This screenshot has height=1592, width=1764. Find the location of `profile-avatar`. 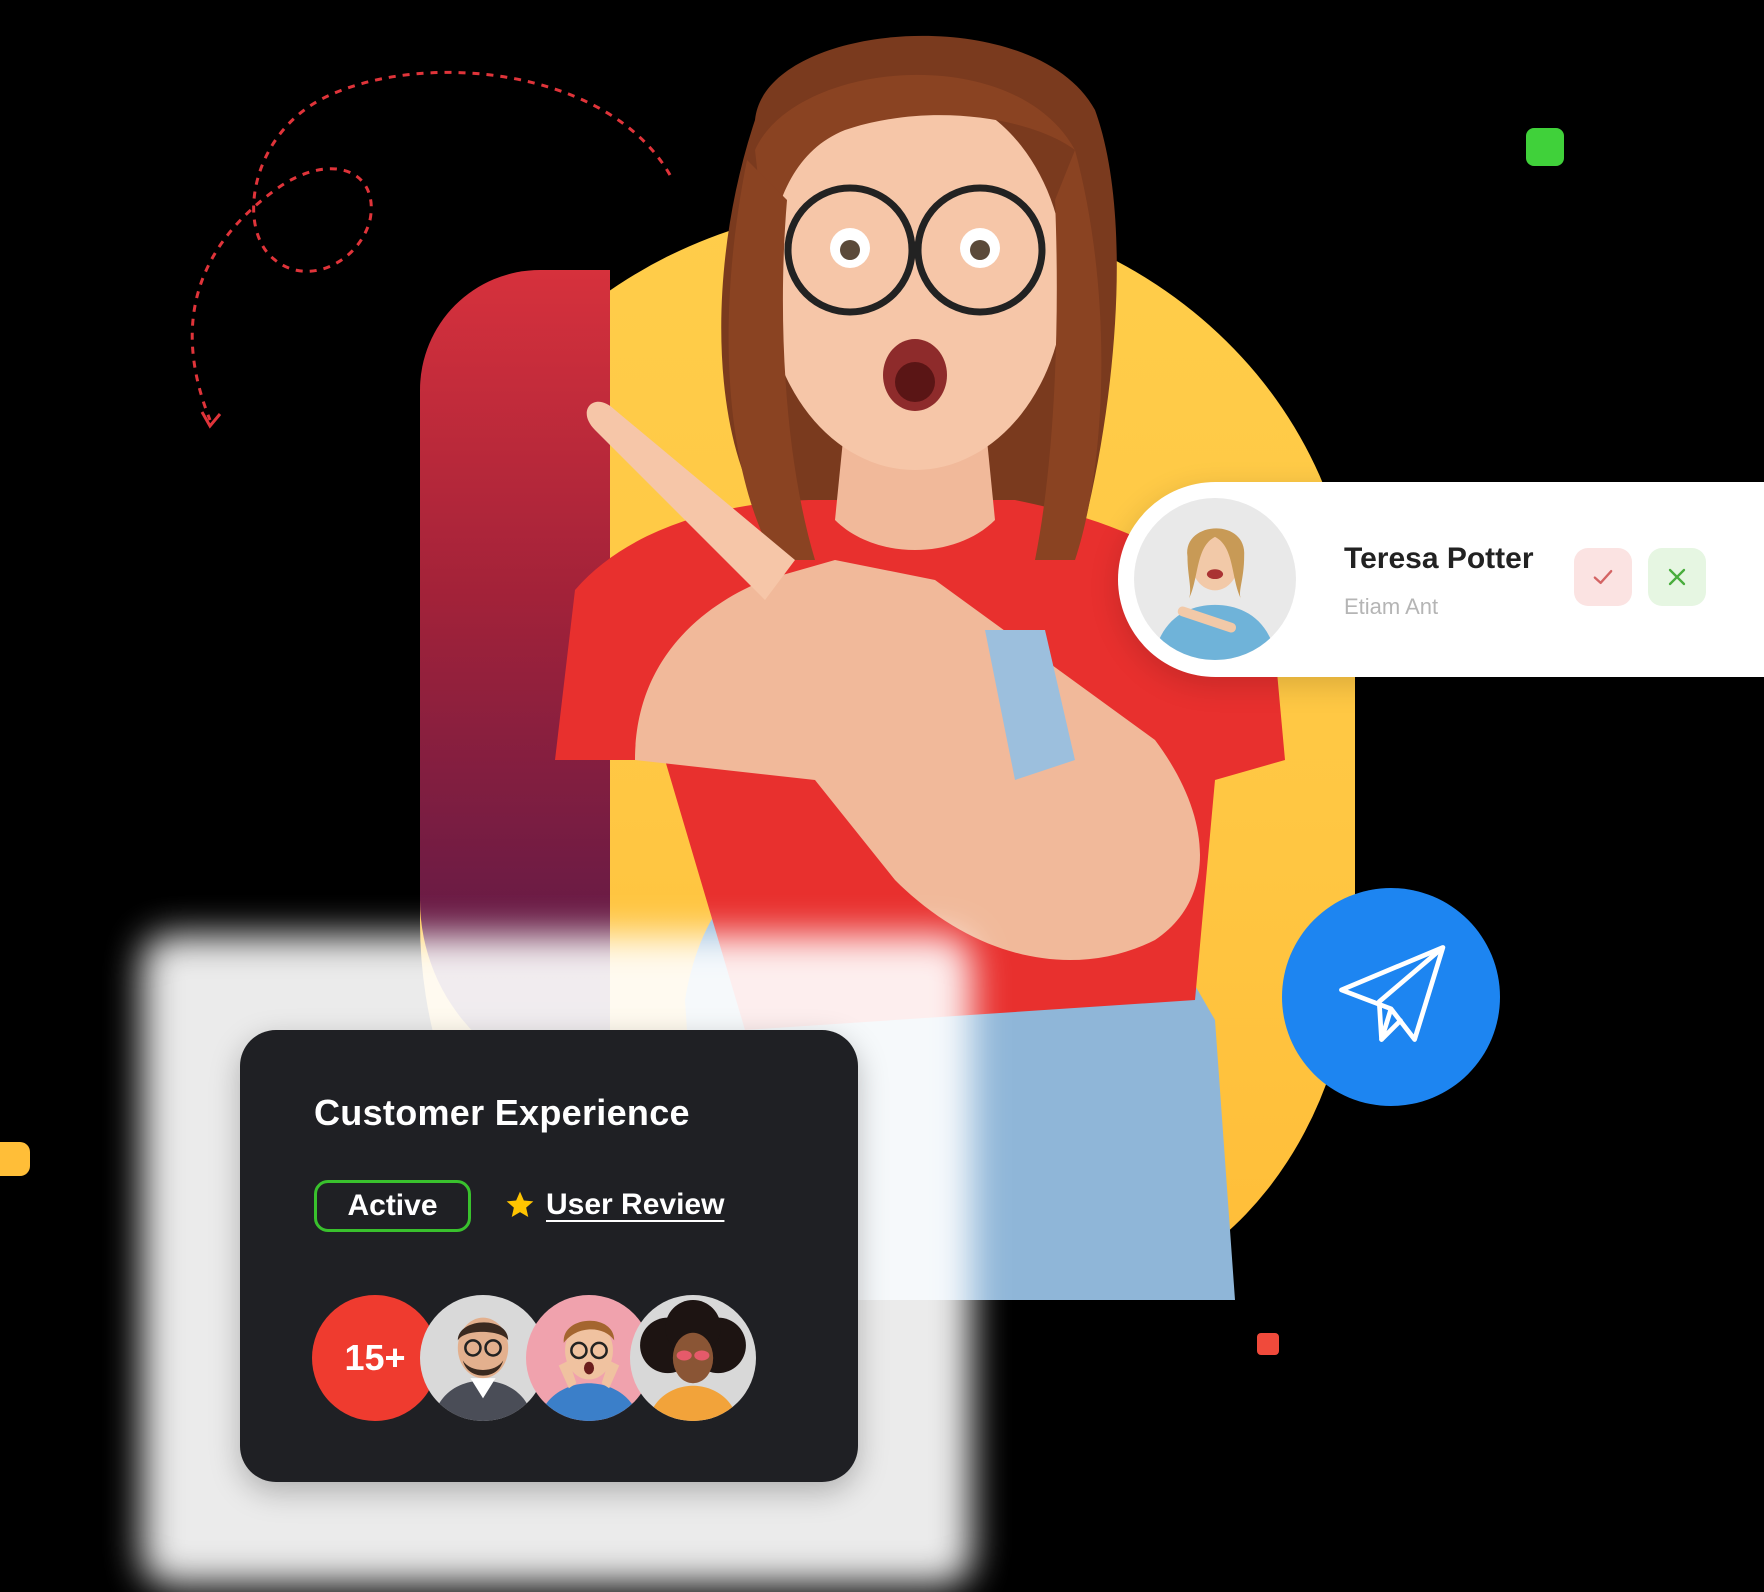

profile-avatar is located at coordinates (1215, 579).